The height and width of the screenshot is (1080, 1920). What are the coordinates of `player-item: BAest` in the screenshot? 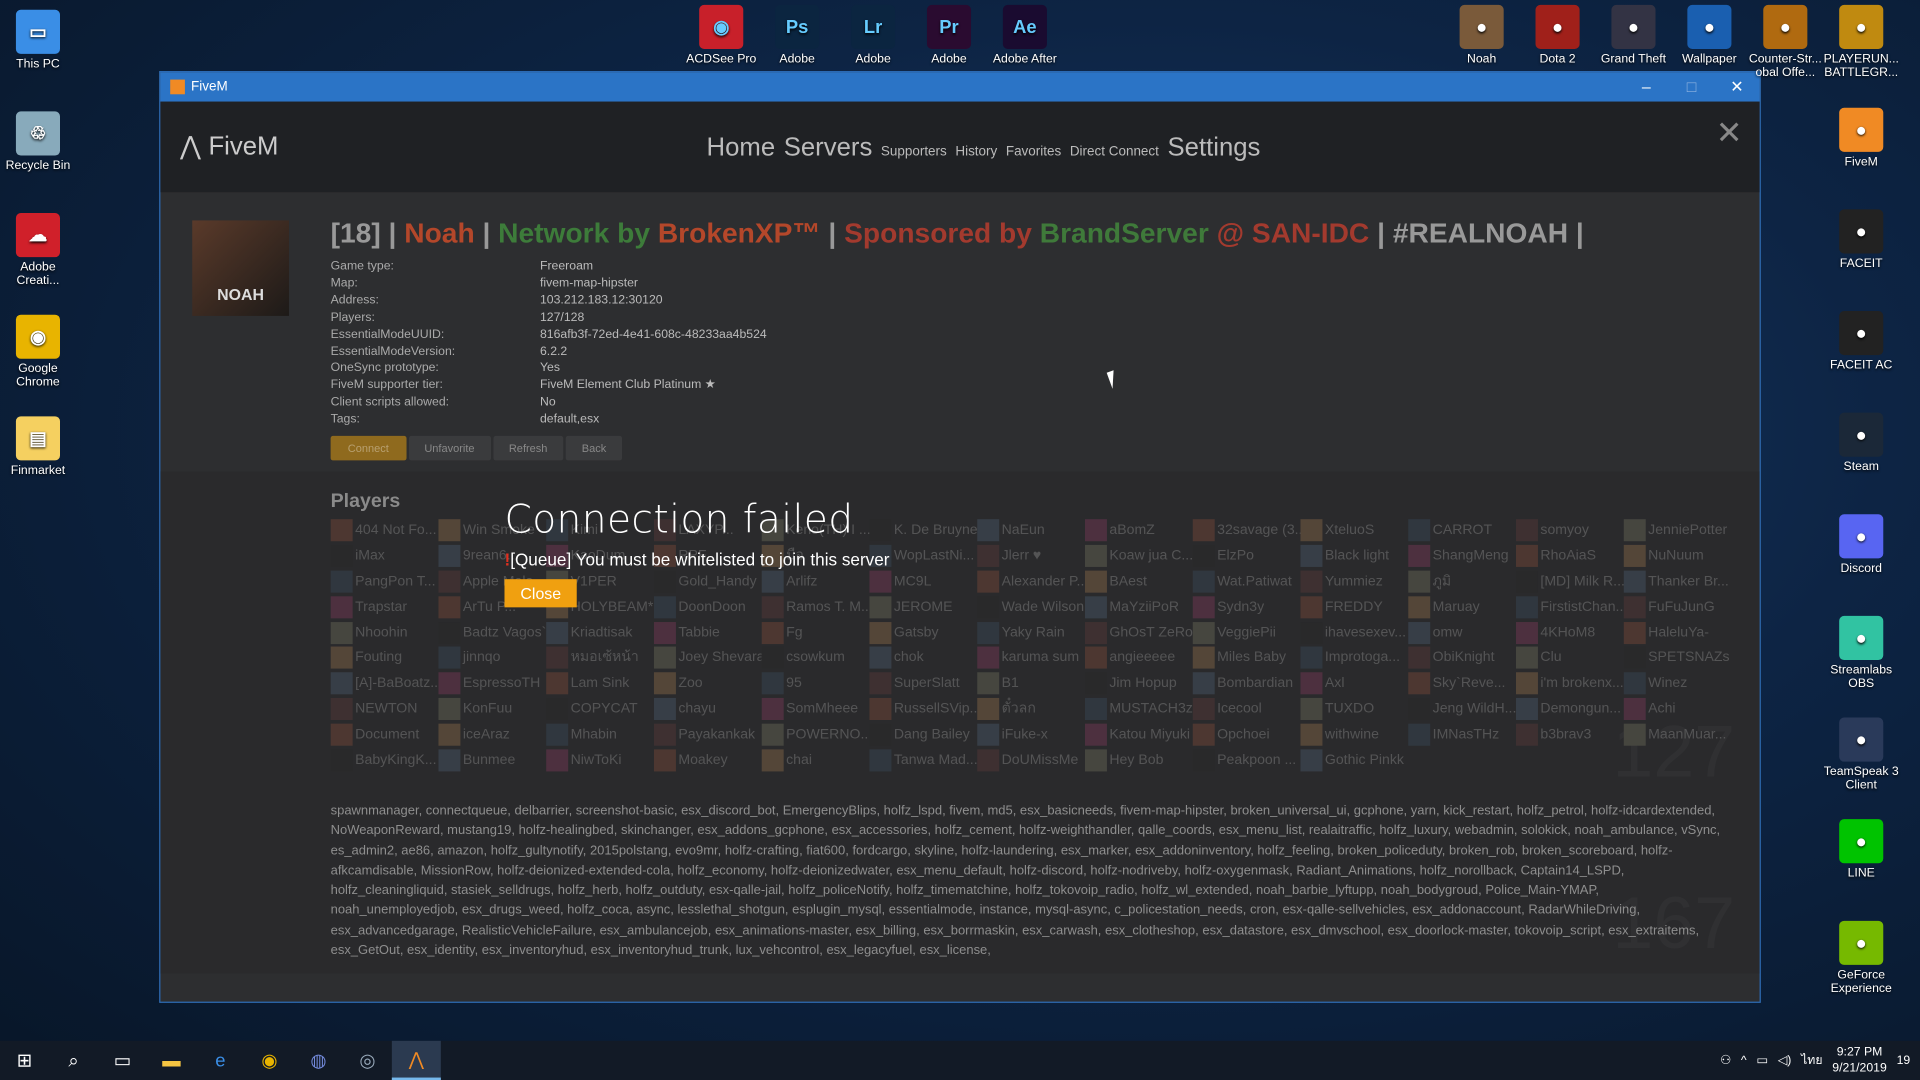 It's located at (1138, 581).